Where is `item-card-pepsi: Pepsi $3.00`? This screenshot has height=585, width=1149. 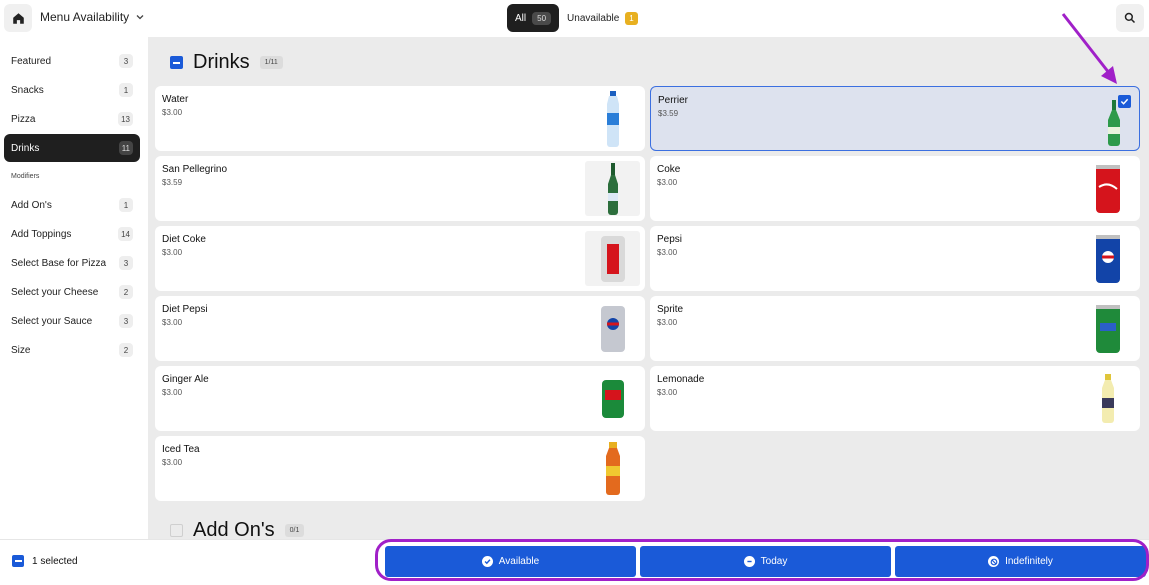
item-card-pepsi: Pepsi $3.00 is located at coordinates (895, 258).